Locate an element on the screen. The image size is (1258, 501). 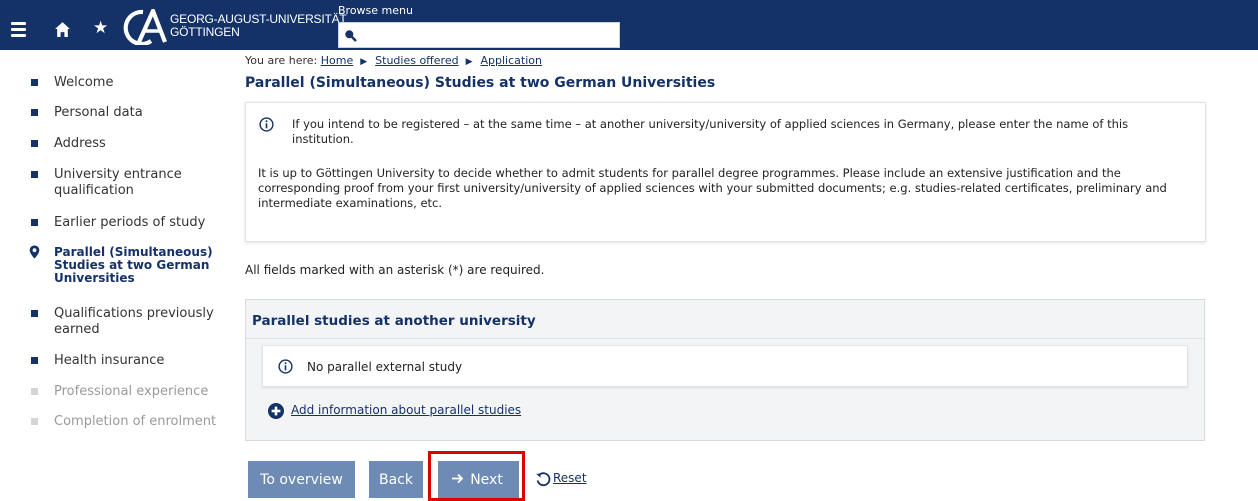
sidebar-item-label: Completion of enrolment is located at coordinates (135, 421).